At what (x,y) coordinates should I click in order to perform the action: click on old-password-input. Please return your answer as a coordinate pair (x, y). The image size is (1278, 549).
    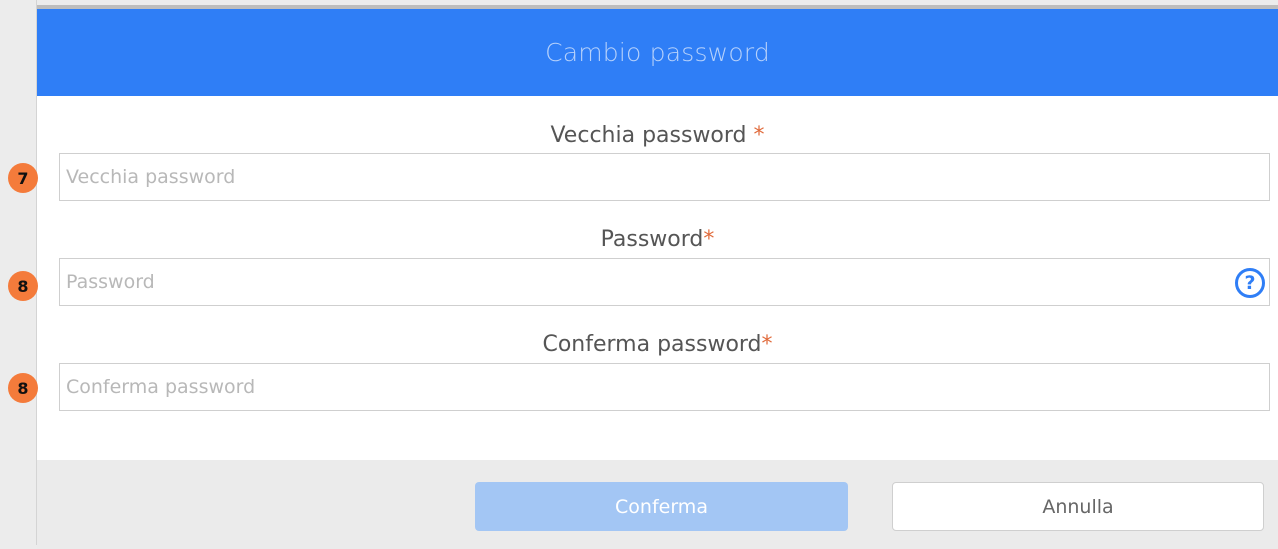
    Looking at the image, I should click on (664, 177).